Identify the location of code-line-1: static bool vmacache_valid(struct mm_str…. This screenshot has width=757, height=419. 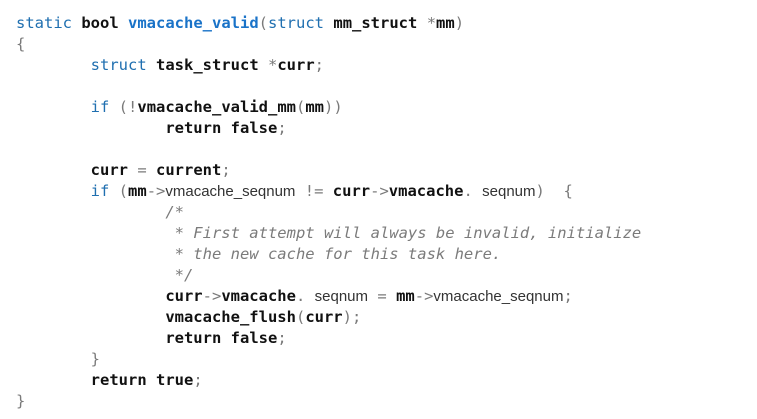
(240, 23).